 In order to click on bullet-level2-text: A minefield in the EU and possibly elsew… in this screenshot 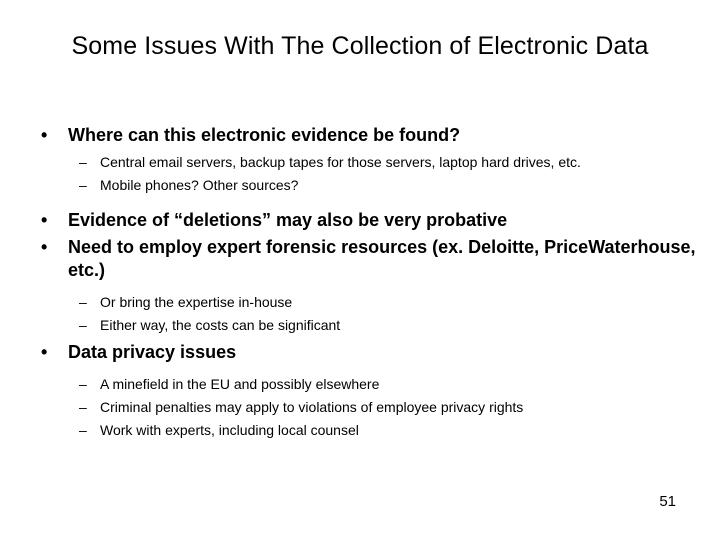, I will do `click(240, 384)`.